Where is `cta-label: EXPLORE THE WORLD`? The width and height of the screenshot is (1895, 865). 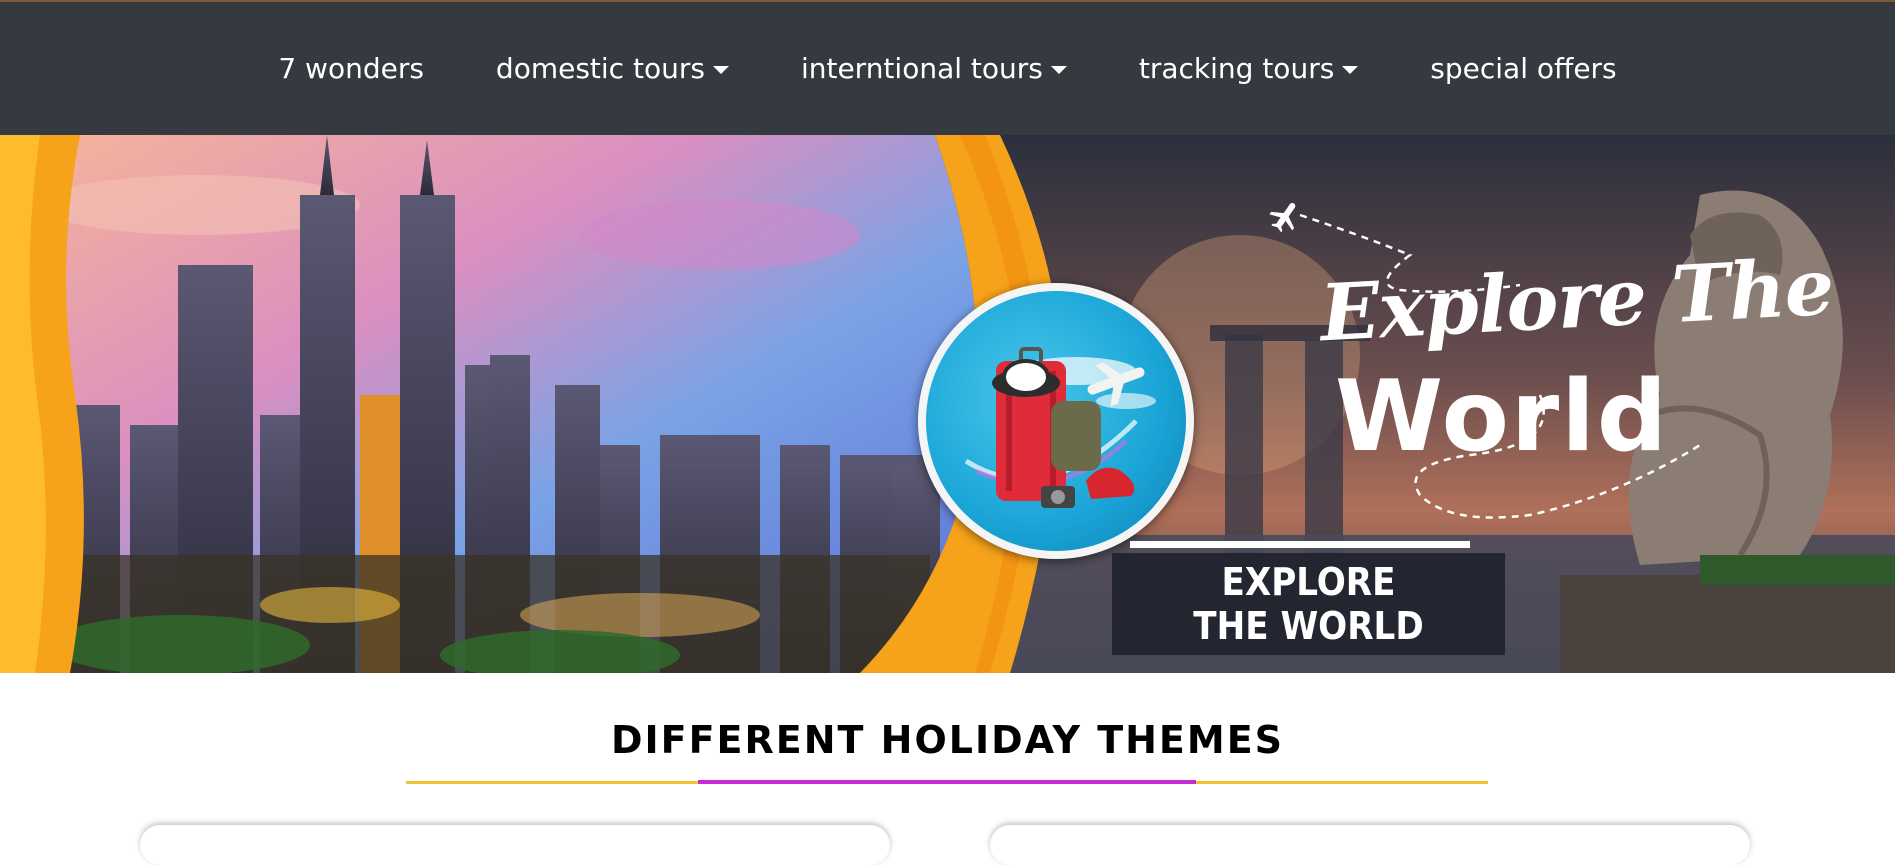
cta-label: EXPLORE THE WORLD is located at coordinates (1308, 604).